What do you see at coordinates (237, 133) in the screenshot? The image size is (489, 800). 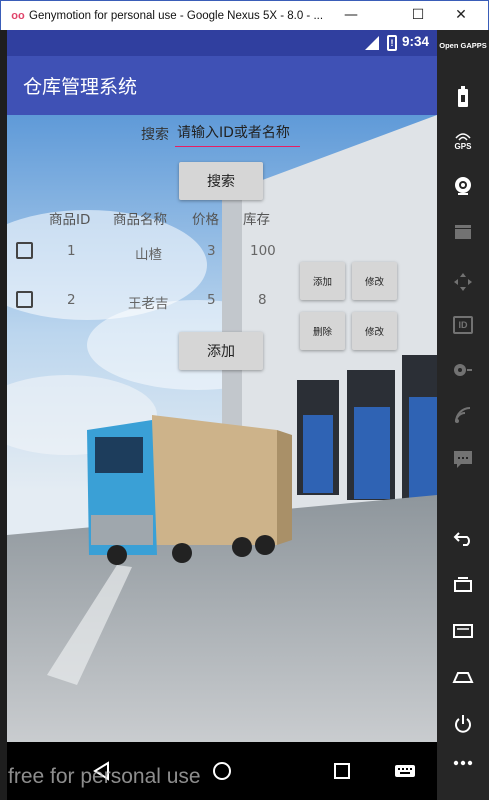 I see `search-input` at bounding box center [237, 133].